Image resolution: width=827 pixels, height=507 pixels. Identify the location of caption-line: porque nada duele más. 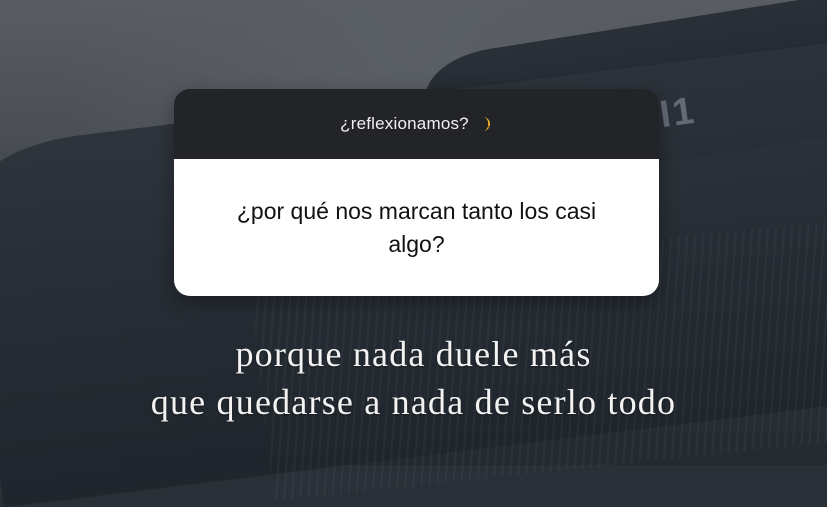
(413, 354).